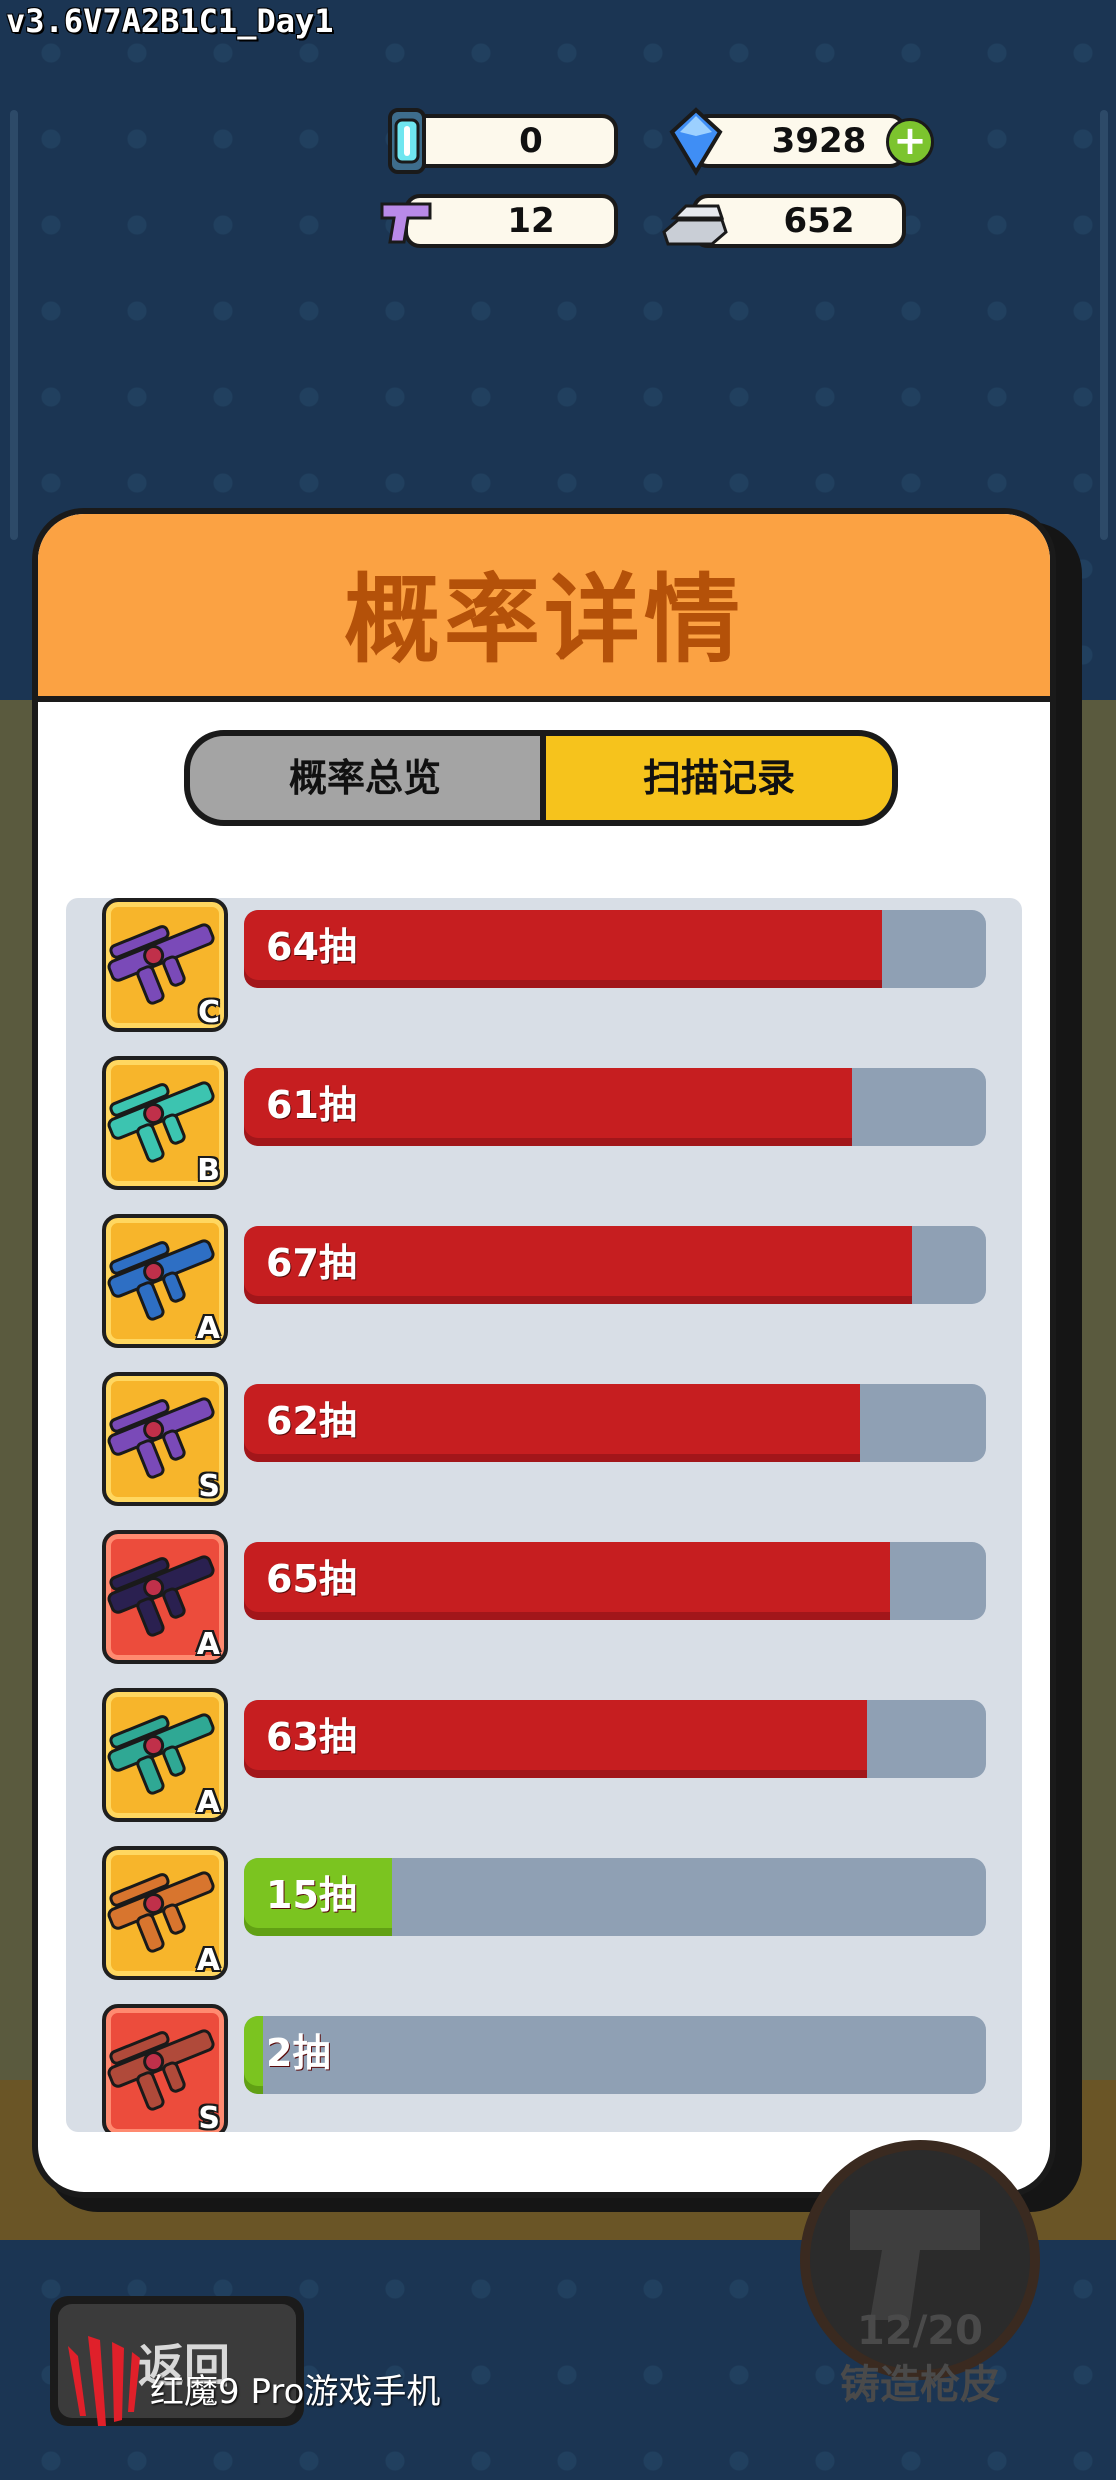 The width and height of the screenshot is (1116, 2480). What do you see at coordinates (615, 1423) in the screenshot?
I see `progress-track: 62抽` at bounding box center [615, 1423].